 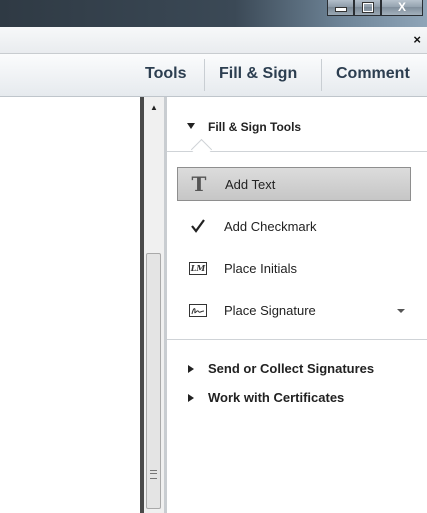 I want to click on tool-label: Place Initials, so click(x=260, y=268).